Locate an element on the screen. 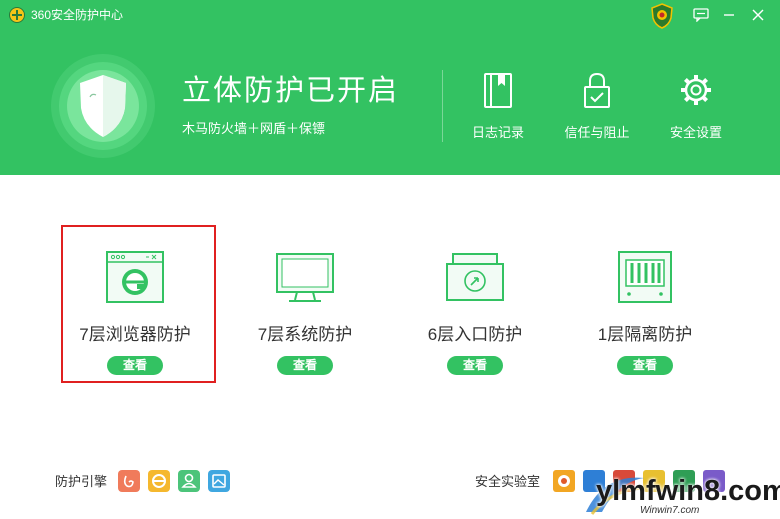  log-record-button: 日志记录 is located at coordinates (498, 106).